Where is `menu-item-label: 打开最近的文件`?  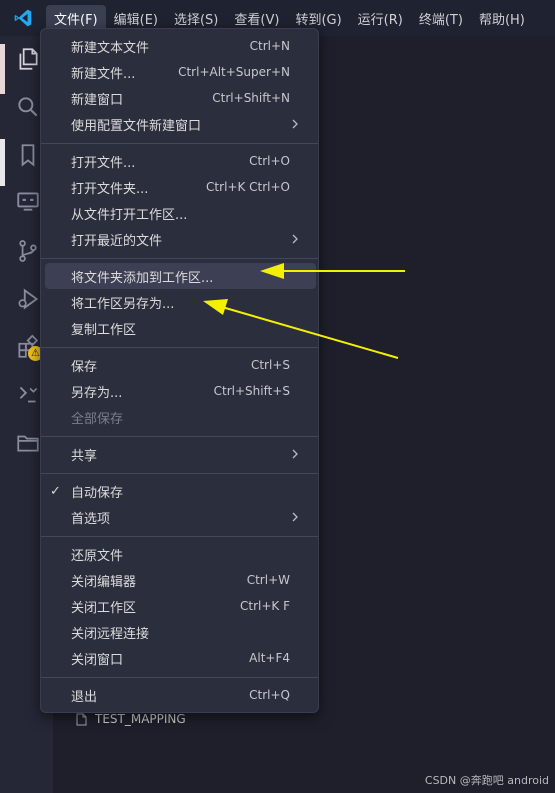 menu-item-label: 打开最近的文件 is located at coordinates (117, 241).